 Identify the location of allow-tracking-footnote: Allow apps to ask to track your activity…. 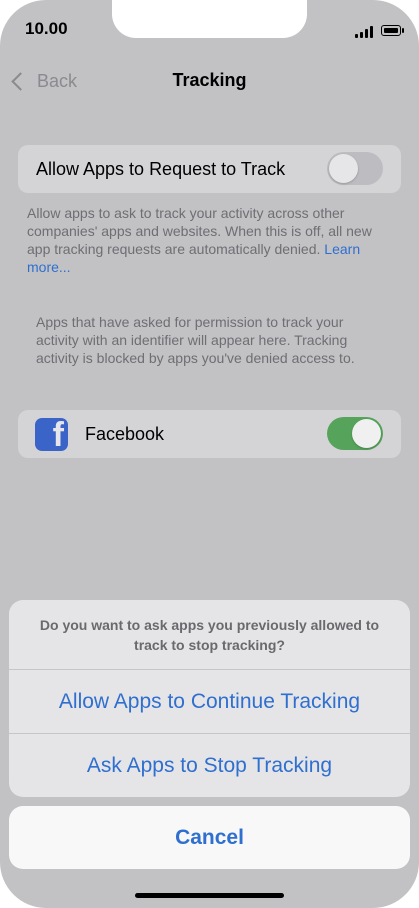
(207, 240).